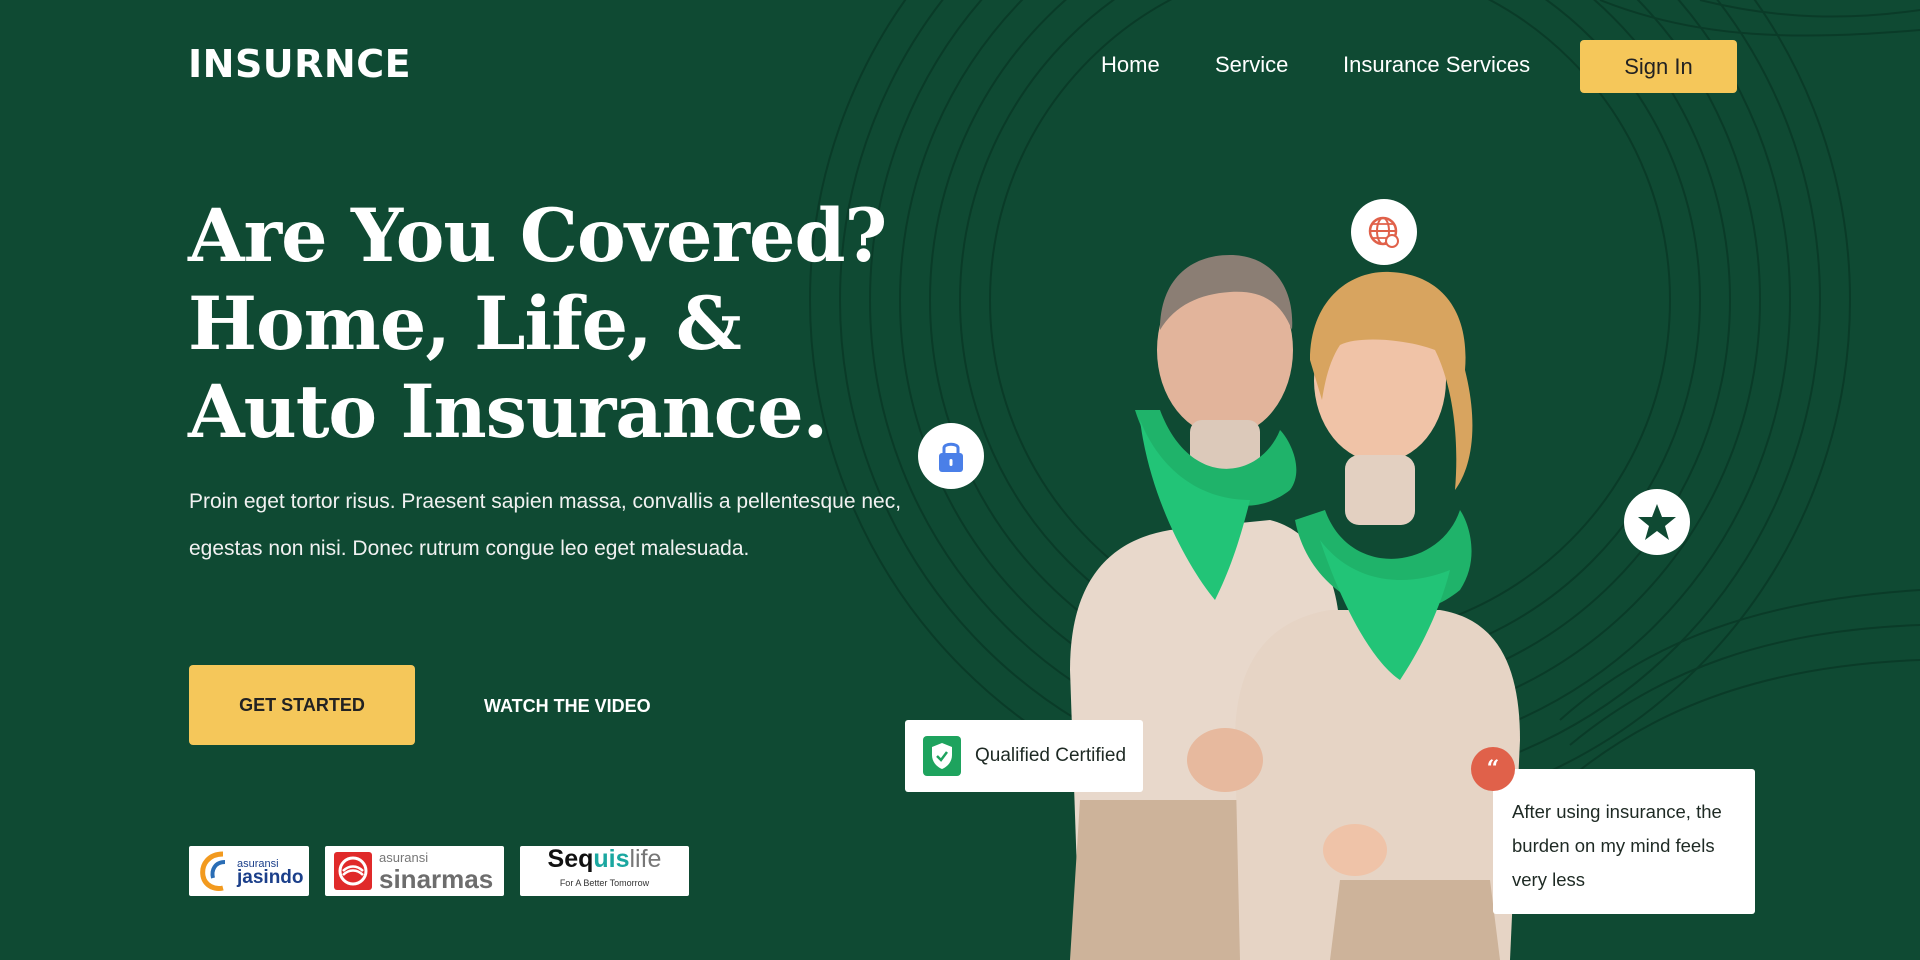  I want to click on jasindo-name: jasindo, so click(270, 877).